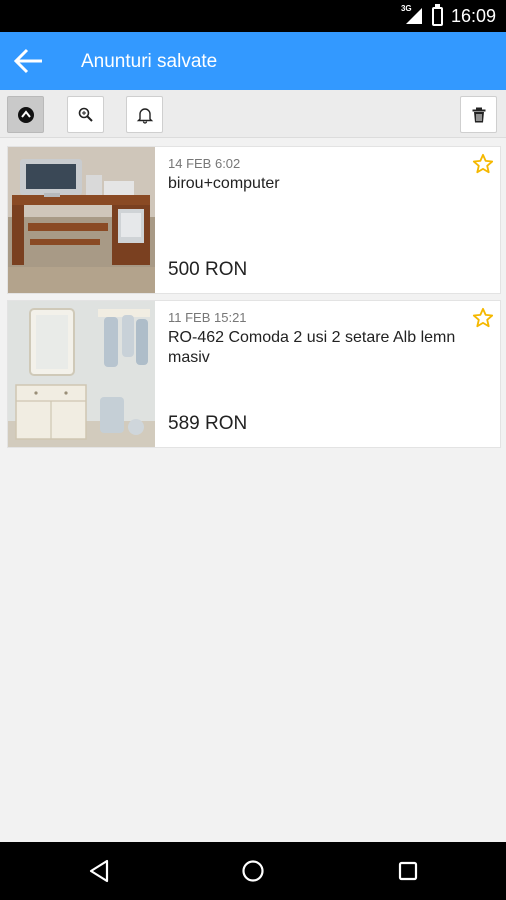  I want to click on sort-button, so click(25, 114).